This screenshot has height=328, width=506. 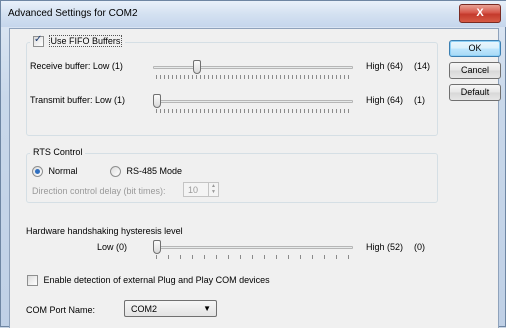 I want to click on default-button: Default, so click(x=475, y=92).